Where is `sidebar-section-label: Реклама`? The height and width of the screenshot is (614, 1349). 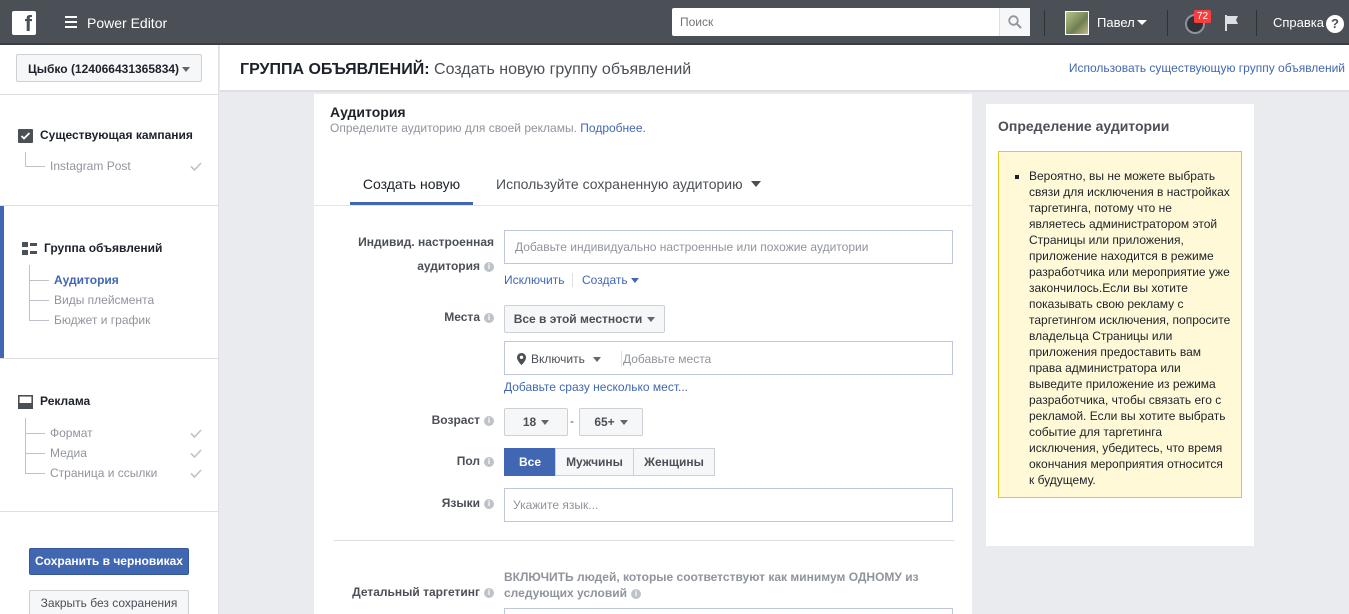 sidebar-section-label: Реклама is located at coordinates (65, 401).